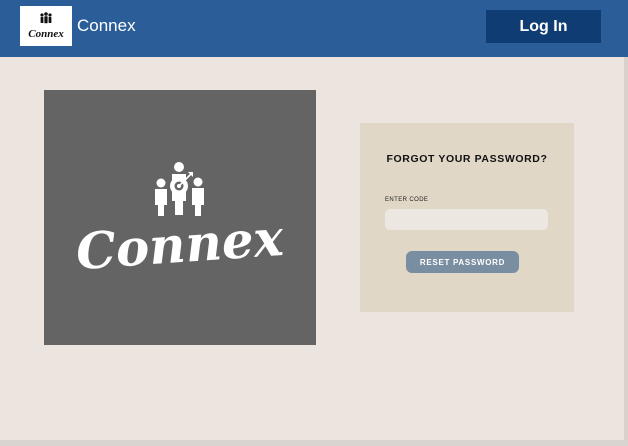 This screenshot has width=628, height=446. I want to click on header-logo: Connex, so click(46, 26).